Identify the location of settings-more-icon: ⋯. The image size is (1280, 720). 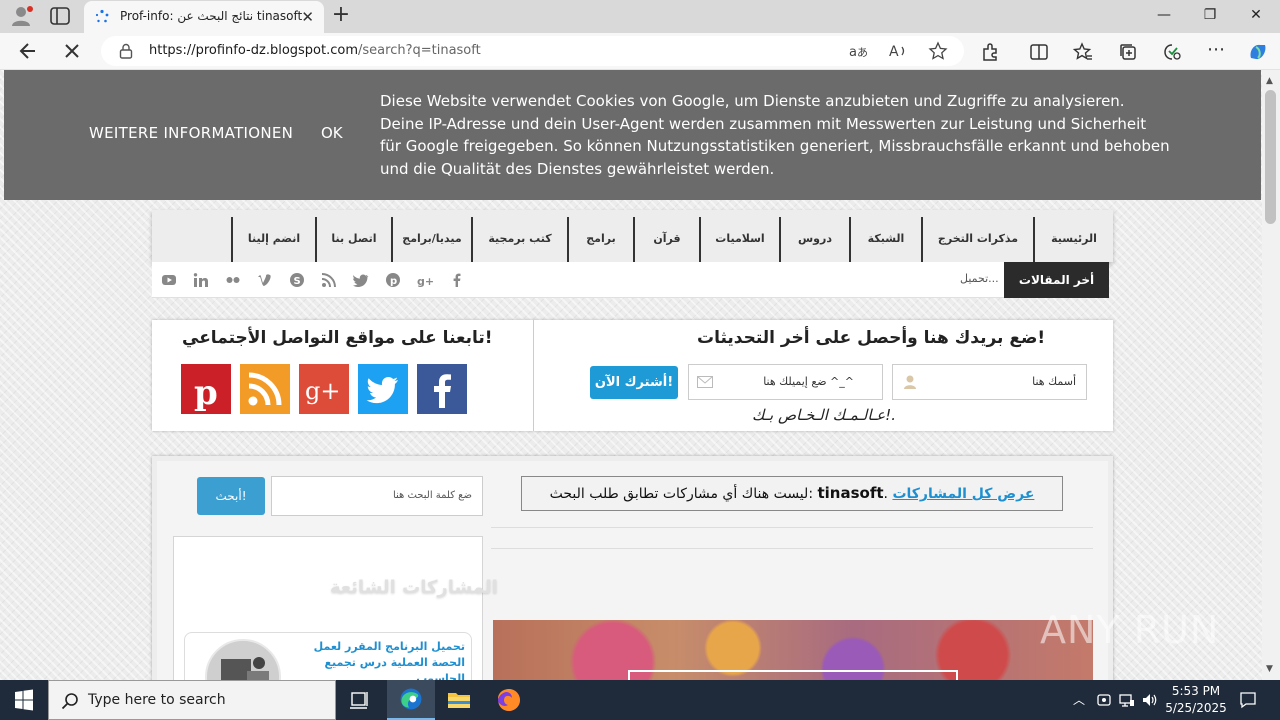
(1216, 52).